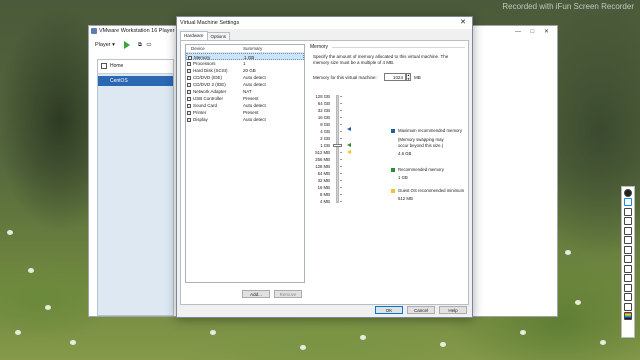 This screenshot has width=640, height=360. What do you see at coordinates (345, 77) in the screenshot?
I see `memory-field-label: Memory for this virtual machine:` at bounding box center [345, 77].